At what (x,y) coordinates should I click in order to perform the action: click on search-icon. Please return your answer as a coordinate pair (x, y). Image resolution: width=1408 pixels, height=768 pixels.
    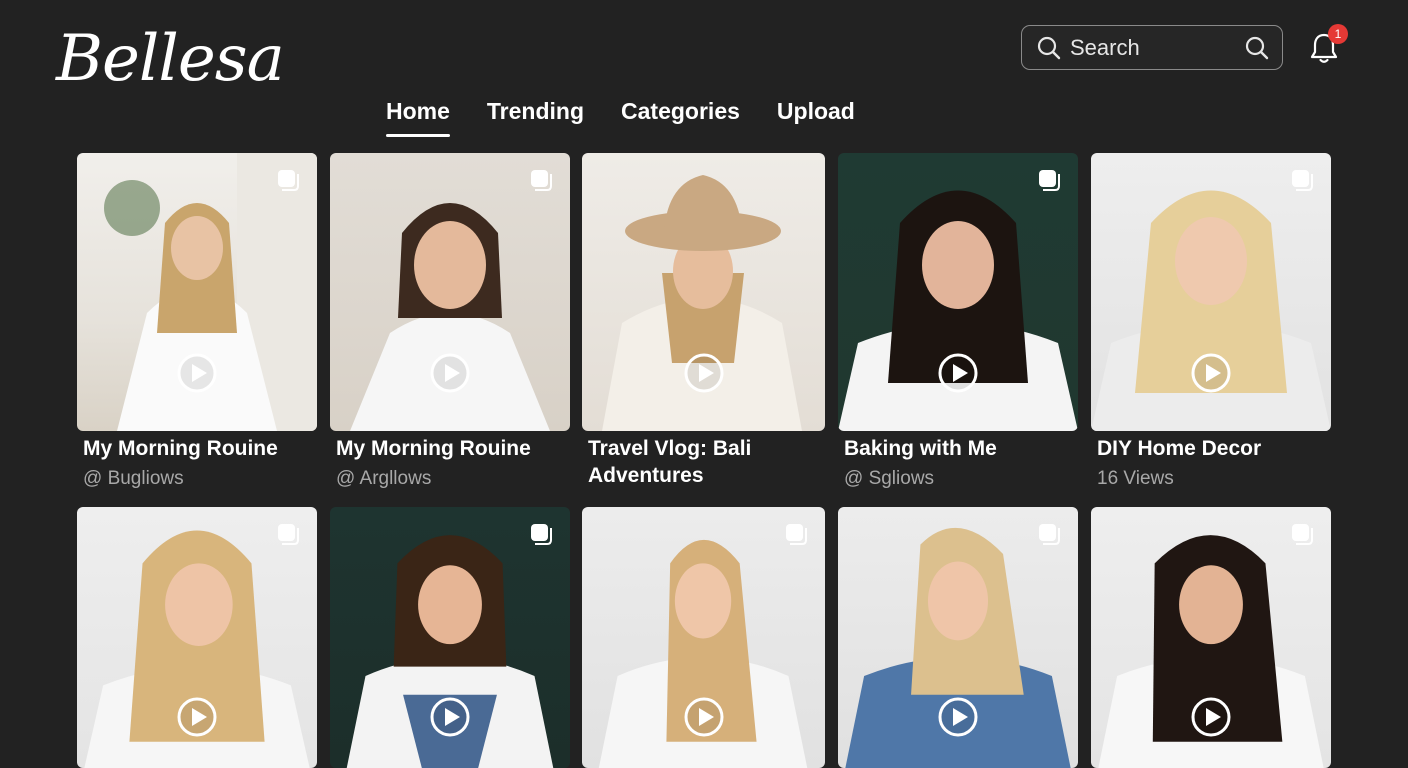
    Looking at the image, I should click on (1049, 48).